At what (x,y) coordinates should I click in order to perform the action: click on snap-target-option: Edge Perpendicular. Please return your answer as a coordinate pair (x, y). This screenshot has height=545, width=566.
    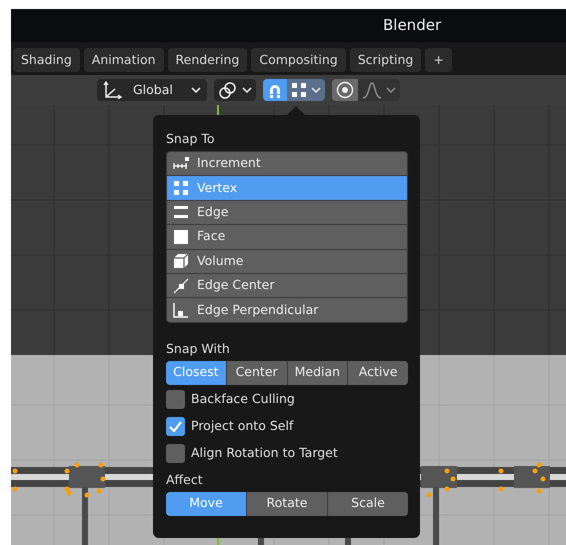
    Looking at the image, I should click on (287, 310).